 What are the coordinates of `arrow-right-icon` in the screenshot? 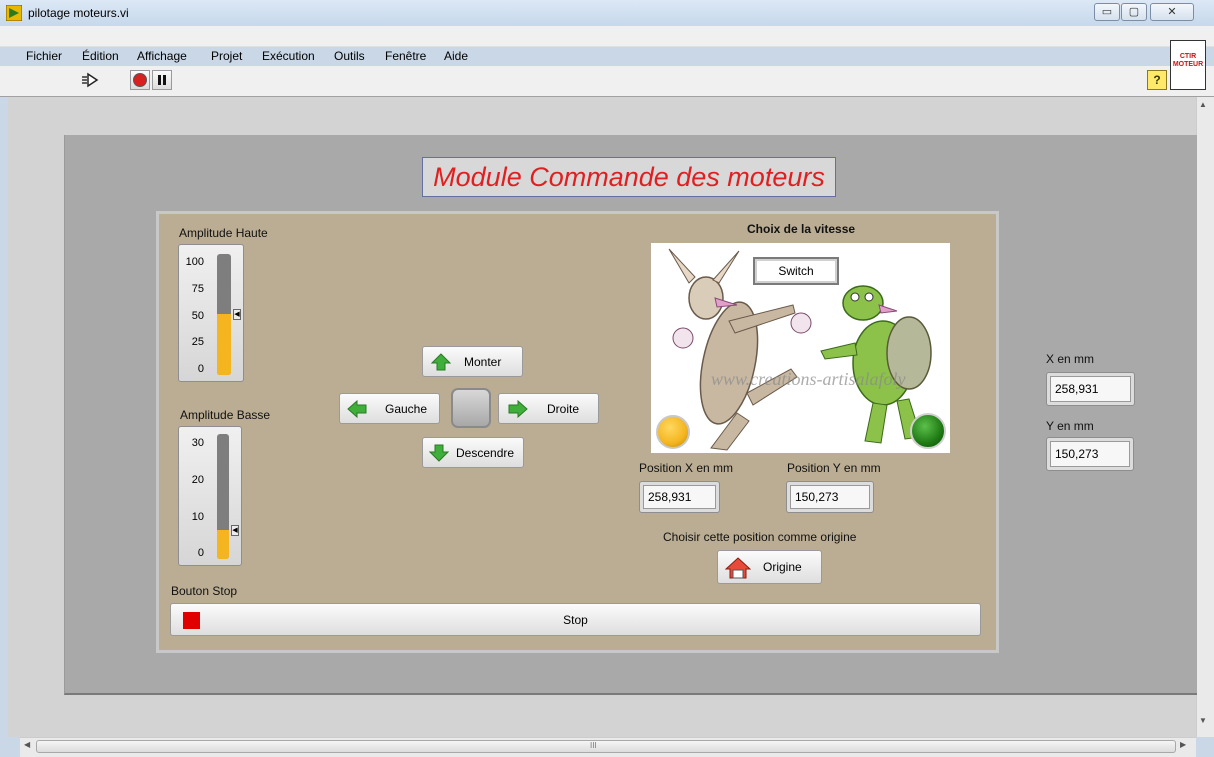 It's located at (518, 409).